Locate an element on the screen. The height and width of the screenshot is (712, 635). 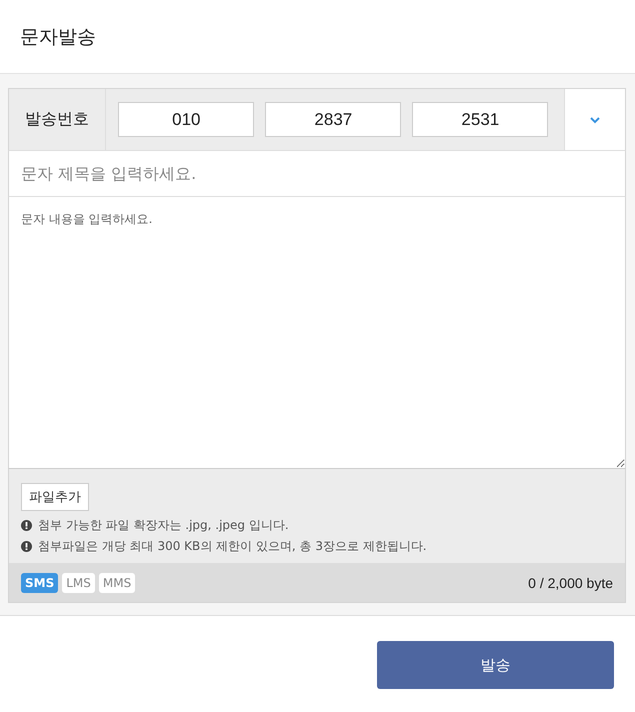
message-type-button: MMS is located at coordinates (117, 582).